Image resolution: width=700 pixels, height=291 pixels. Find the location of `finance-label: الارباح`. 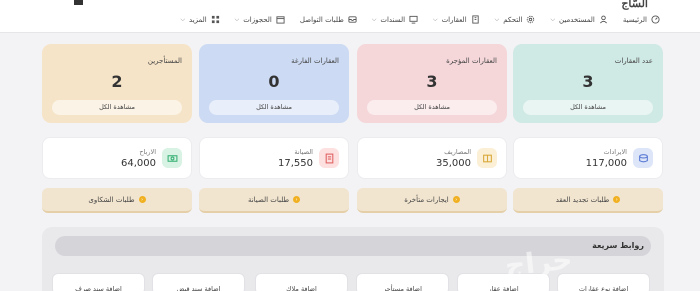

finance-label: الارباح is located at coordinates (147, 152).